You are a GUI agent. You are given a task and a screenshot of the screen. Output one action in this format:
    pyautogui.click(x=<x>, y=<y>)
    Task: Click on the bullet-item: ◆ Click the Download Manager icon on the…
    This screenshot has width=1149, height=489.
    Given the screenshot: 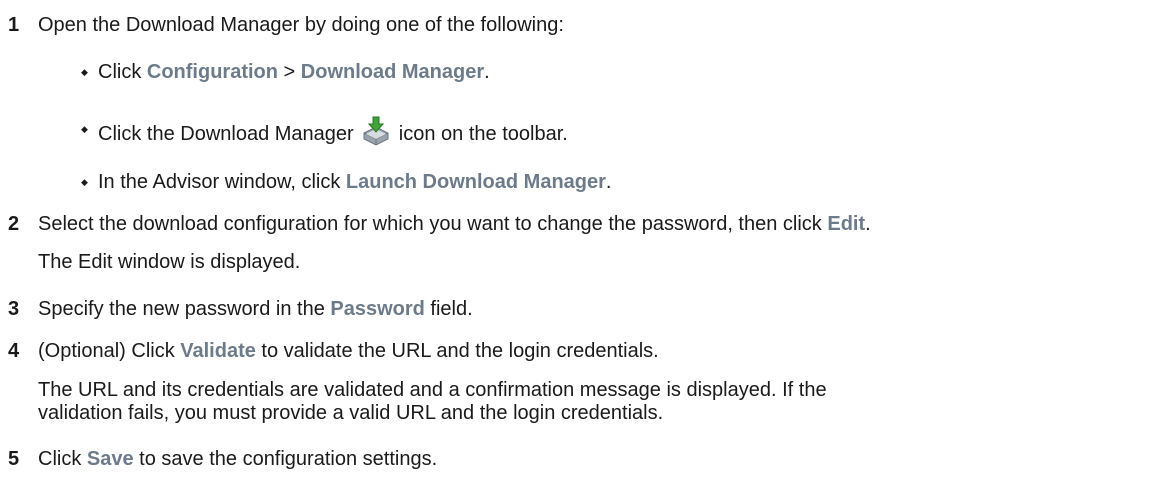 What is the action you would take?
    pyautogui.click(x=574, y=130)
    